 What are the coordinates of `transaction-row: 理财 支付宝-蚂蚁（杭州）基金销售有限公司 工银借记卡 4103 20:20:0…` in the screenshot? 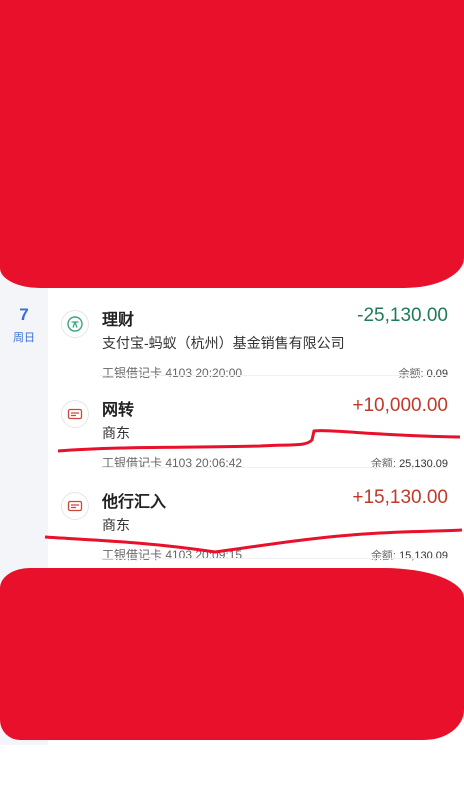 It's located at (256, 346).